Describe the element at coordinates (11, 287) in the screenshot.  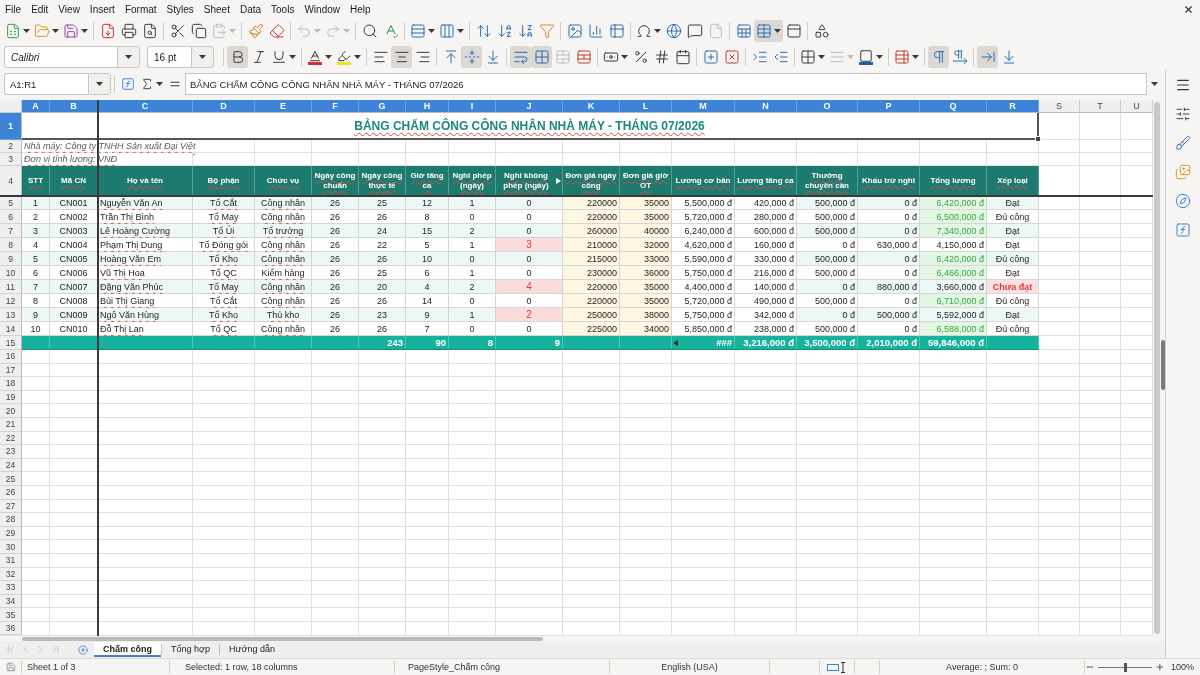
I see `row-header: 11` at that location.